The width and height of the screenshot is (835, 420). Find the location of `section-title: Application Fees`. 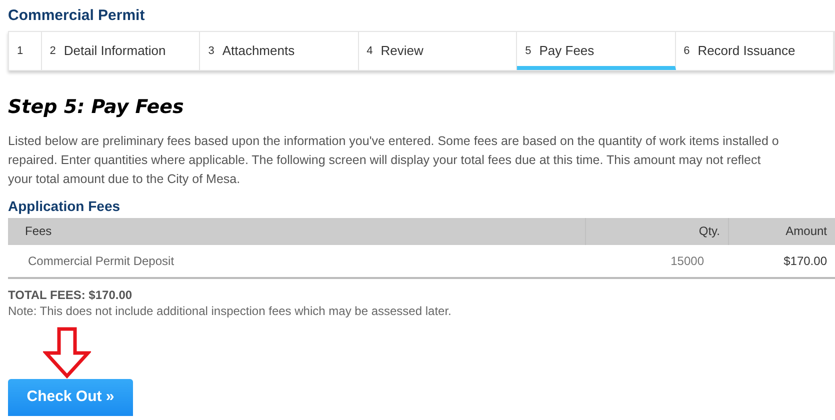

section-title: Application Fees is located at coordinates (64, 206).